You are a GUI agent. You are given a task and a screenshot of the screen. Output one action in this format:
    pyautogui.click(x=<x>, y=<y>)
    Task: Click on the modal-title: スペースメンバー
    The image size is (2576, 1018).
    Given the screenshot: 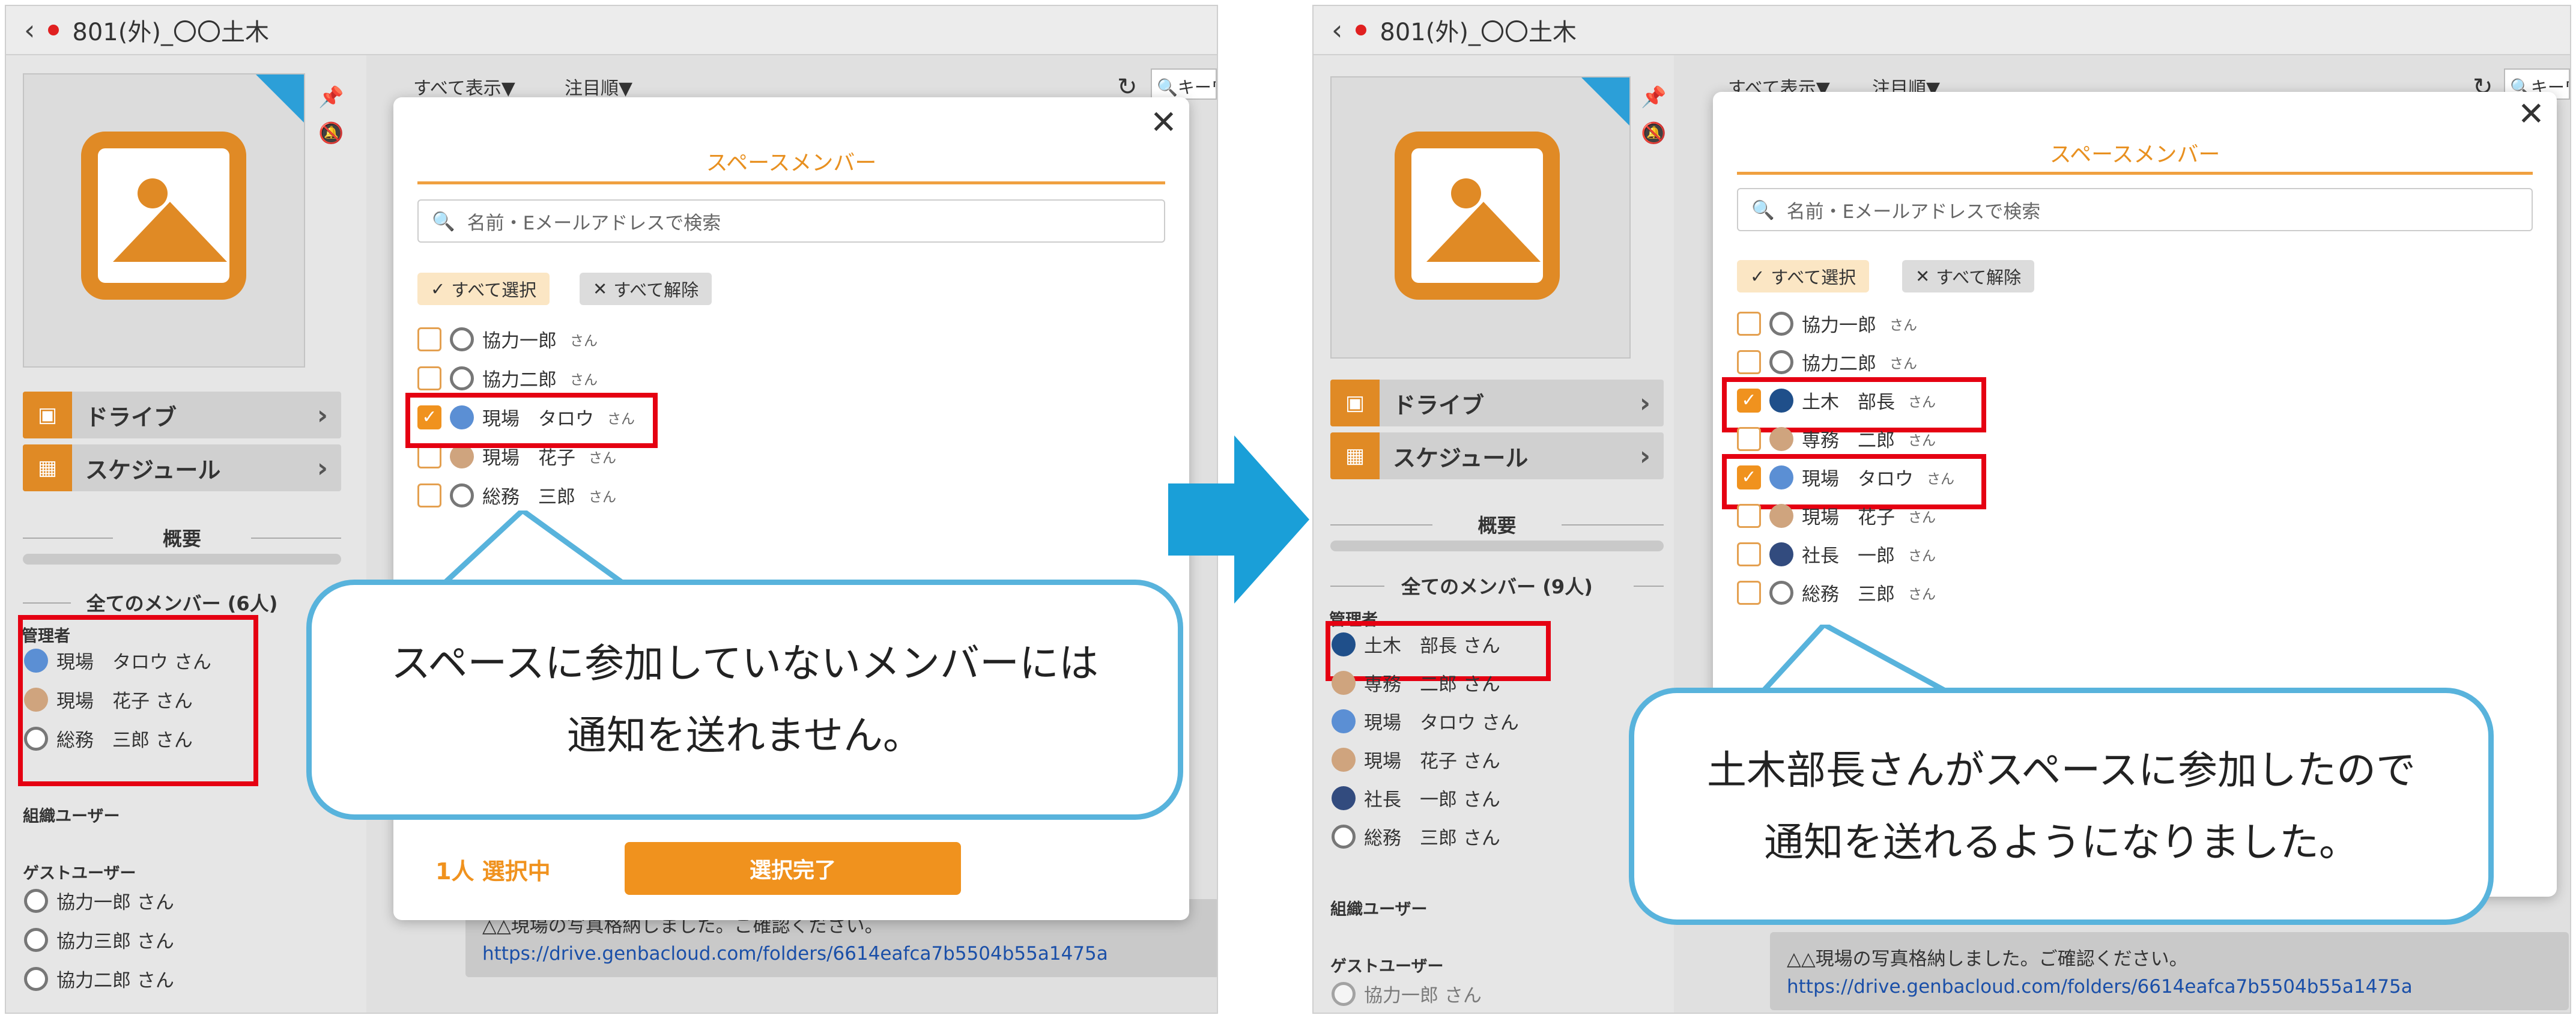 What is the action you would take?
    pyautogui.click(x=791, y=163)
    